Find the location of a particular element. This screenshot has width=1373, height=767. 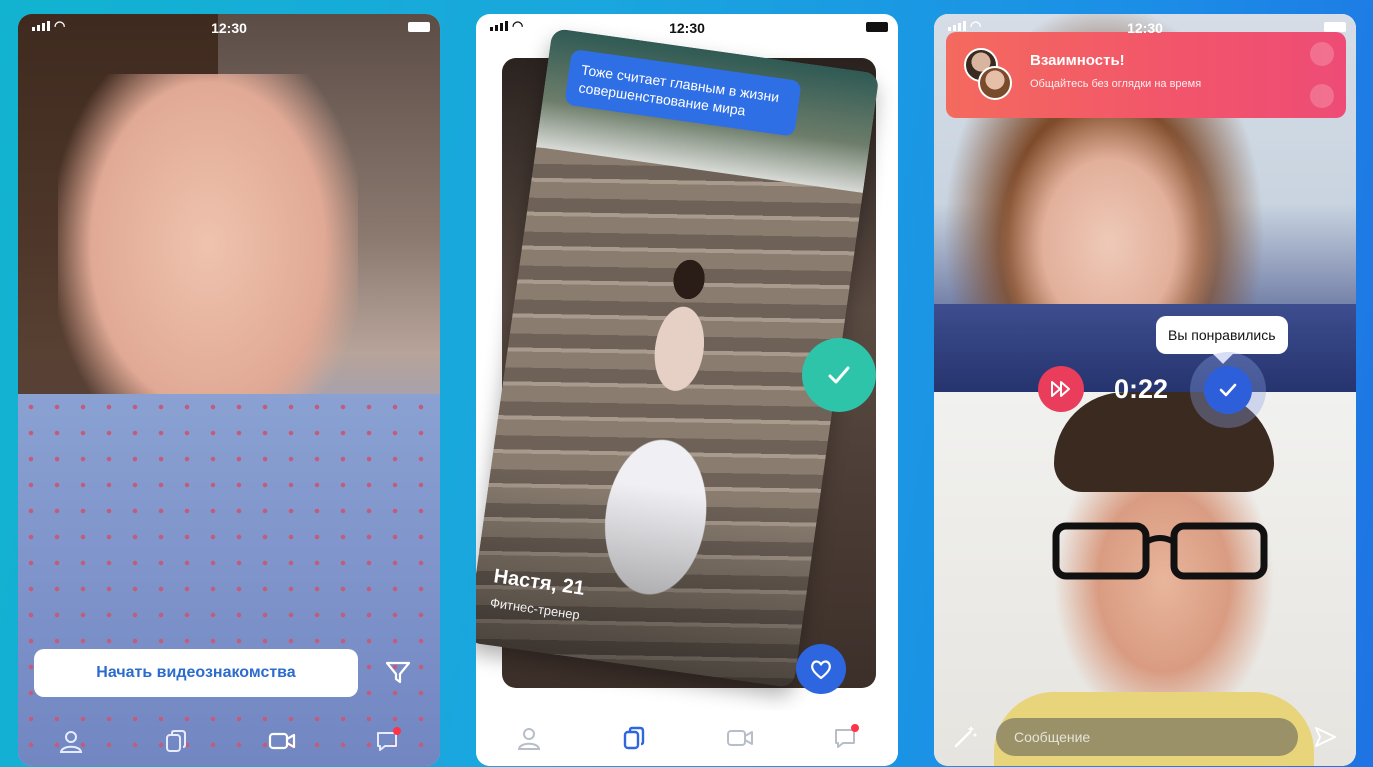

heart-icon is located at coordinates (821, 670).